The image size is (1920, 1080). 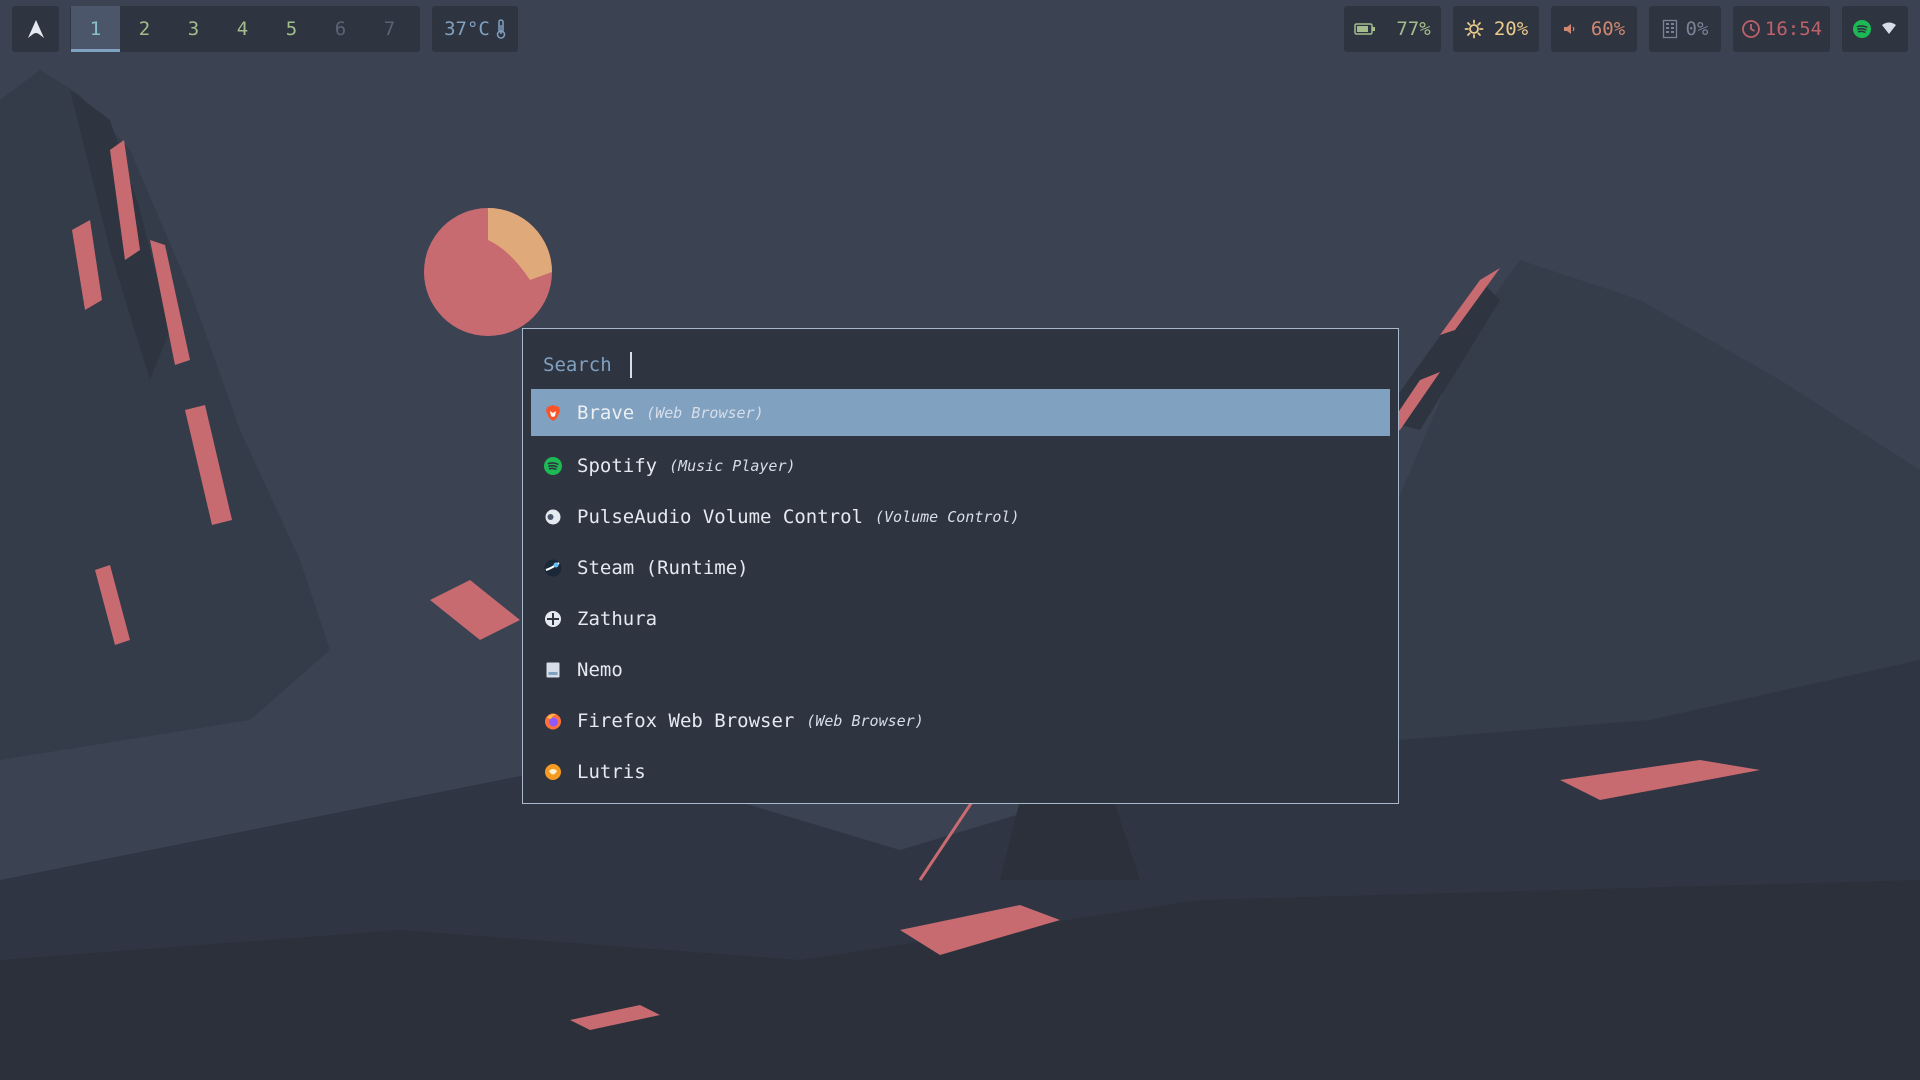 I want to click on temperature-module: 37°C, so click(x=475, y=29).